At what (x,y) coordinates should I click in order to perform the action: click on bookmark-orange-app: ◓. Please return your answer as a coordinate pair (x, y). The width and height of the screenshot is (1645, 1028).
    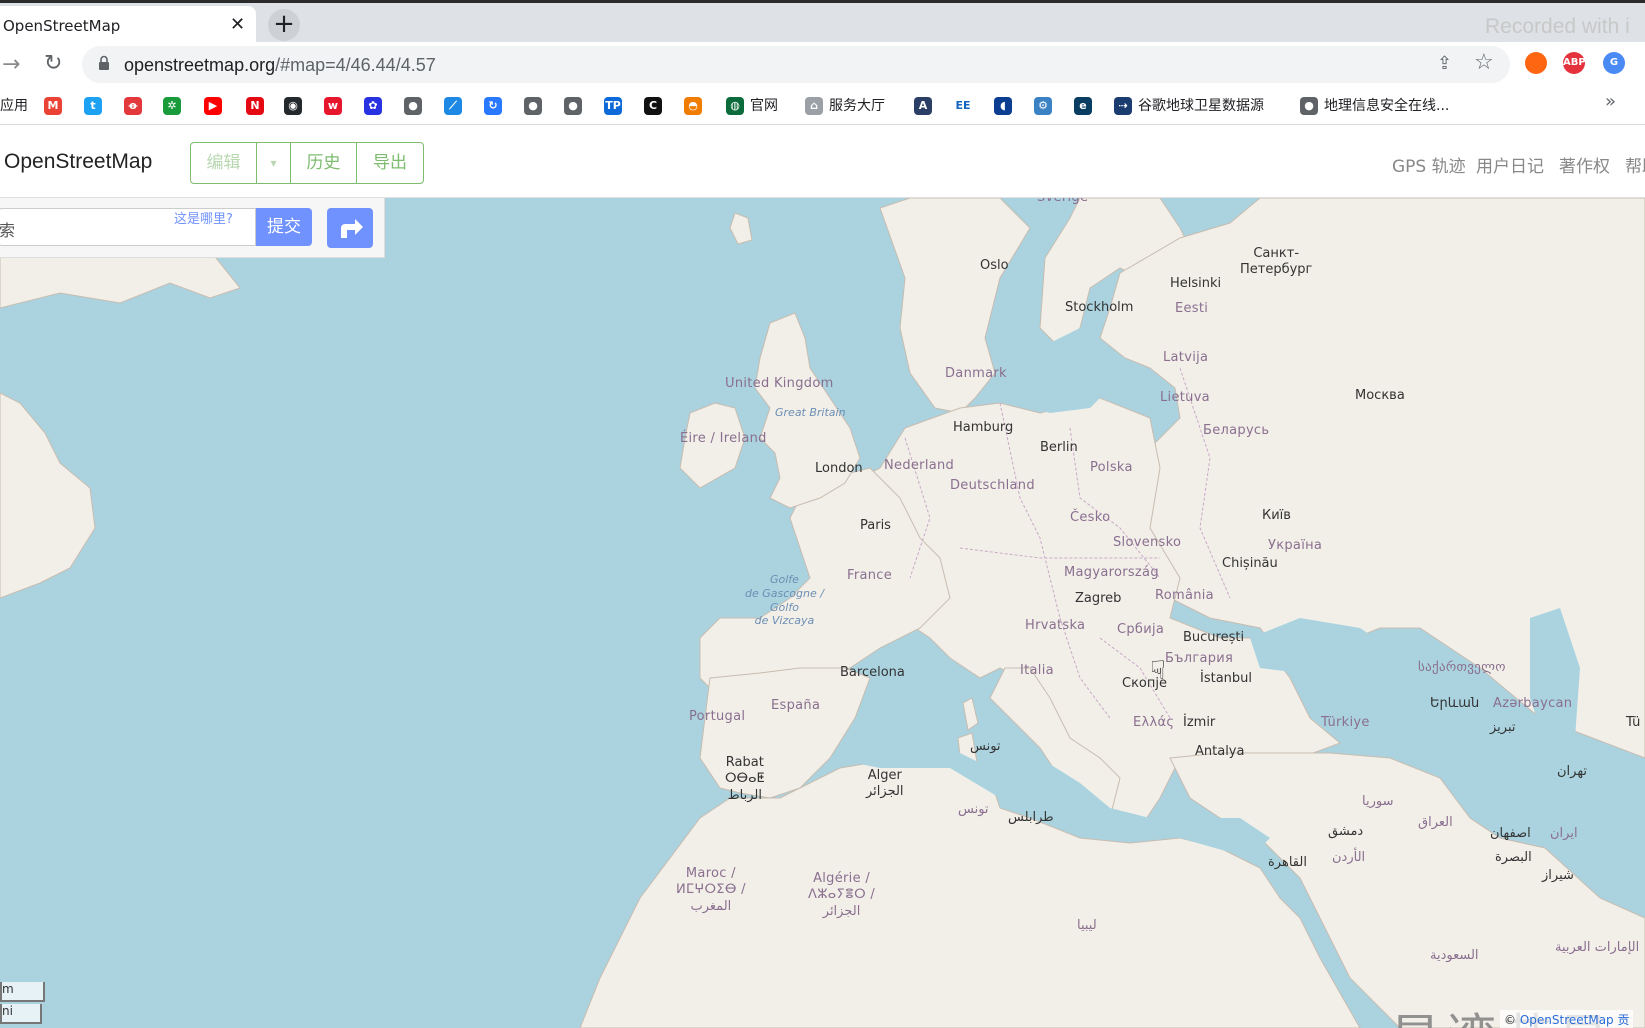
    Looking at the image, I should click on (693, 106).